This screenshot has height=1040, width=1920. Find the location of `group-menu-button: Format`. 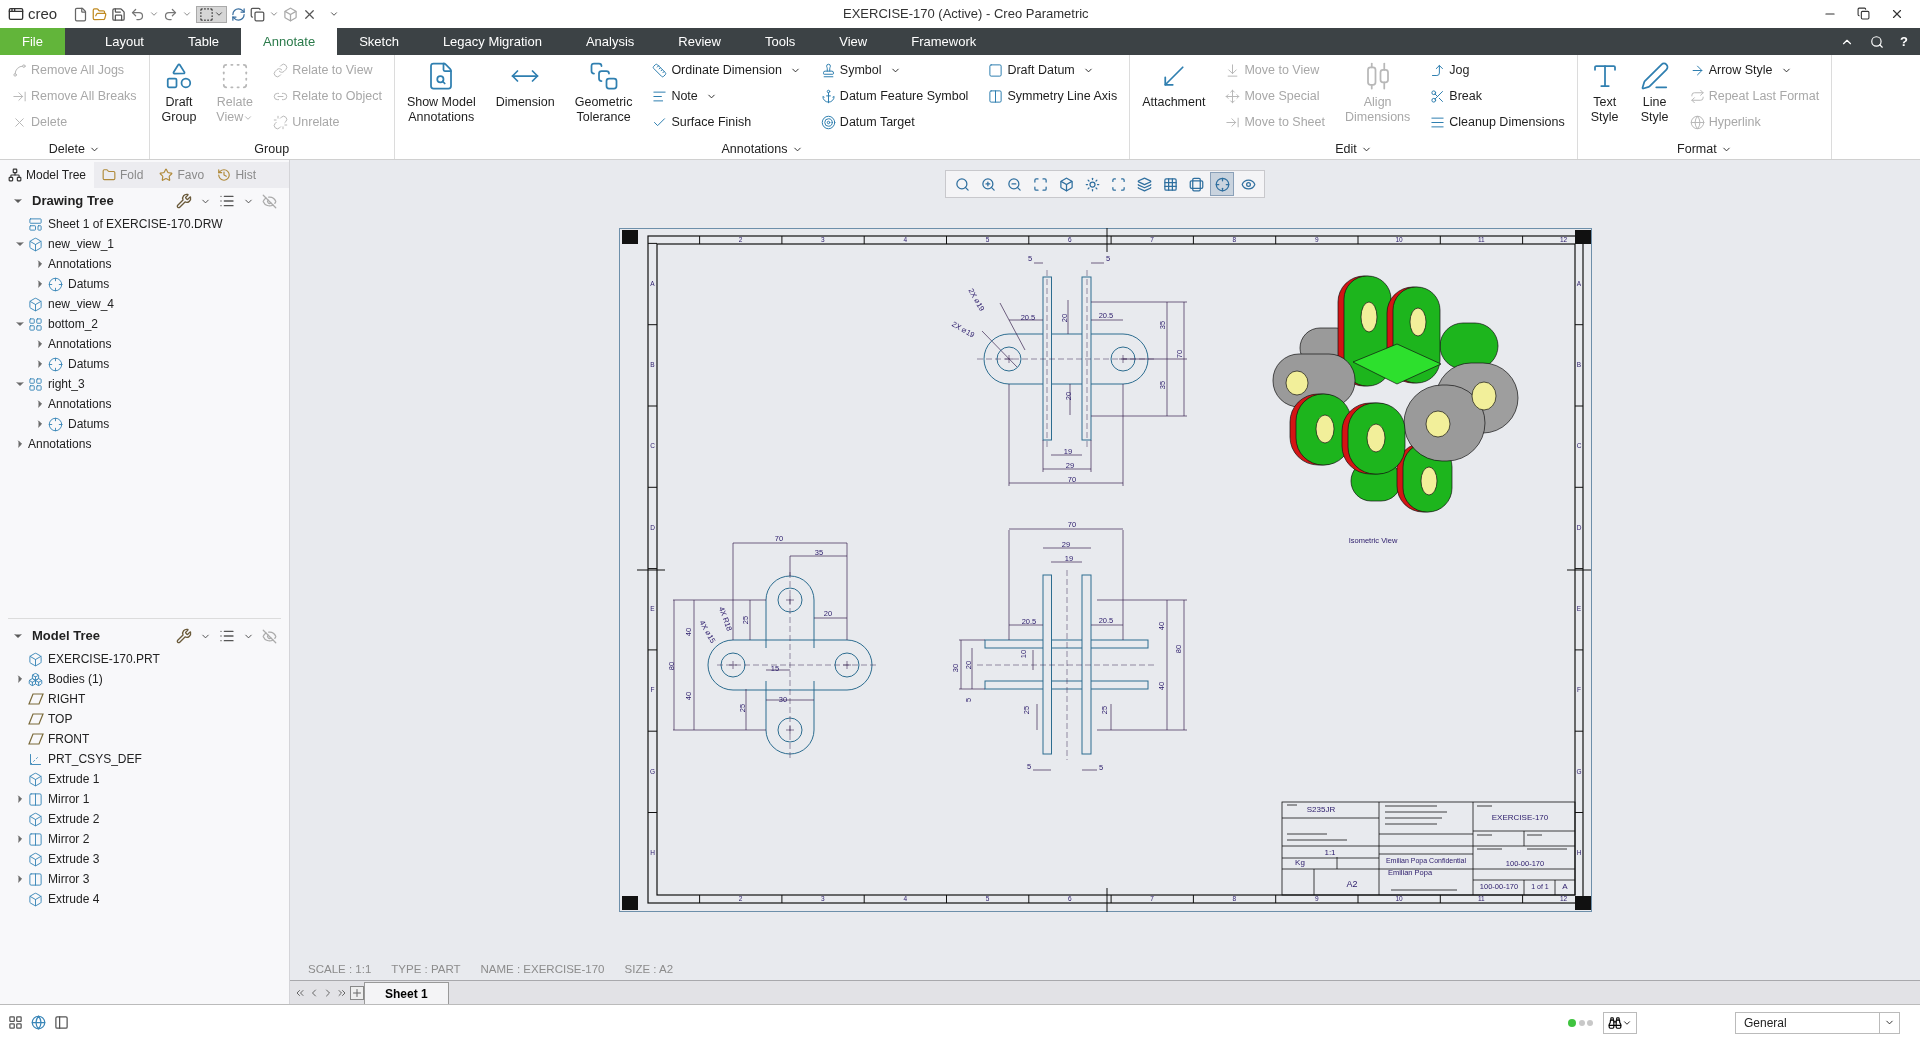

group-menu-button: Format is located at coordinates (1704, 149).